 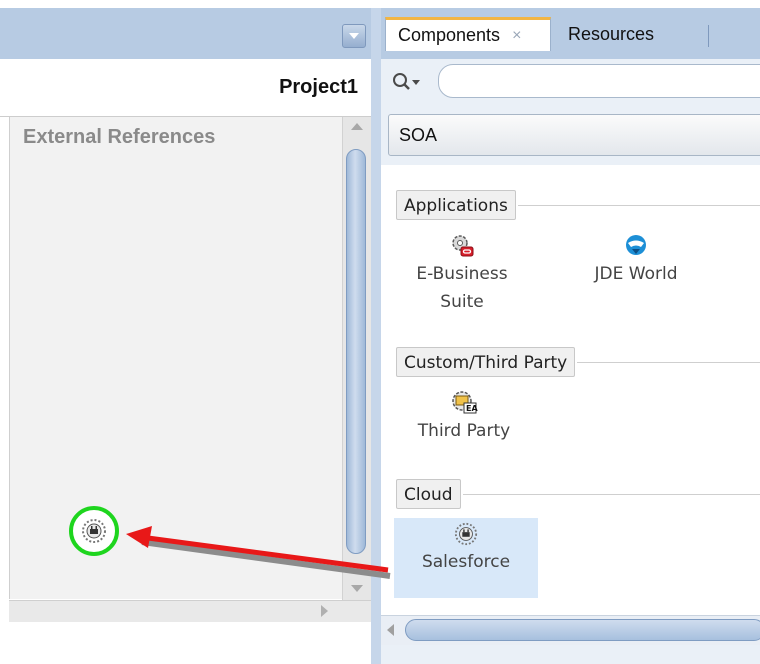 What do you see at coordinates (449, 35) in the screenshot?
I see `tab-components-label: Components` at bounding box center [449, 35].